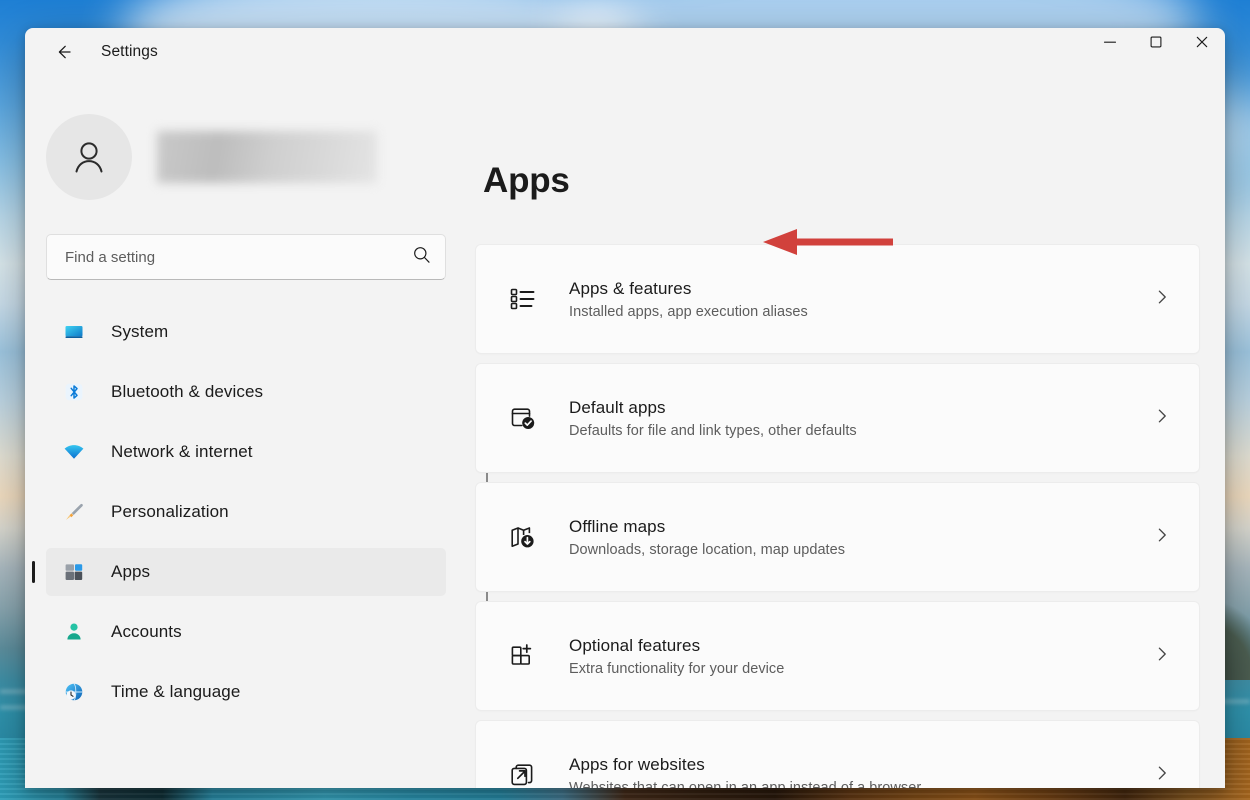  Describe the element at coordinates (74, 452) in the screenshot. I see `wifi-icon` at that location.